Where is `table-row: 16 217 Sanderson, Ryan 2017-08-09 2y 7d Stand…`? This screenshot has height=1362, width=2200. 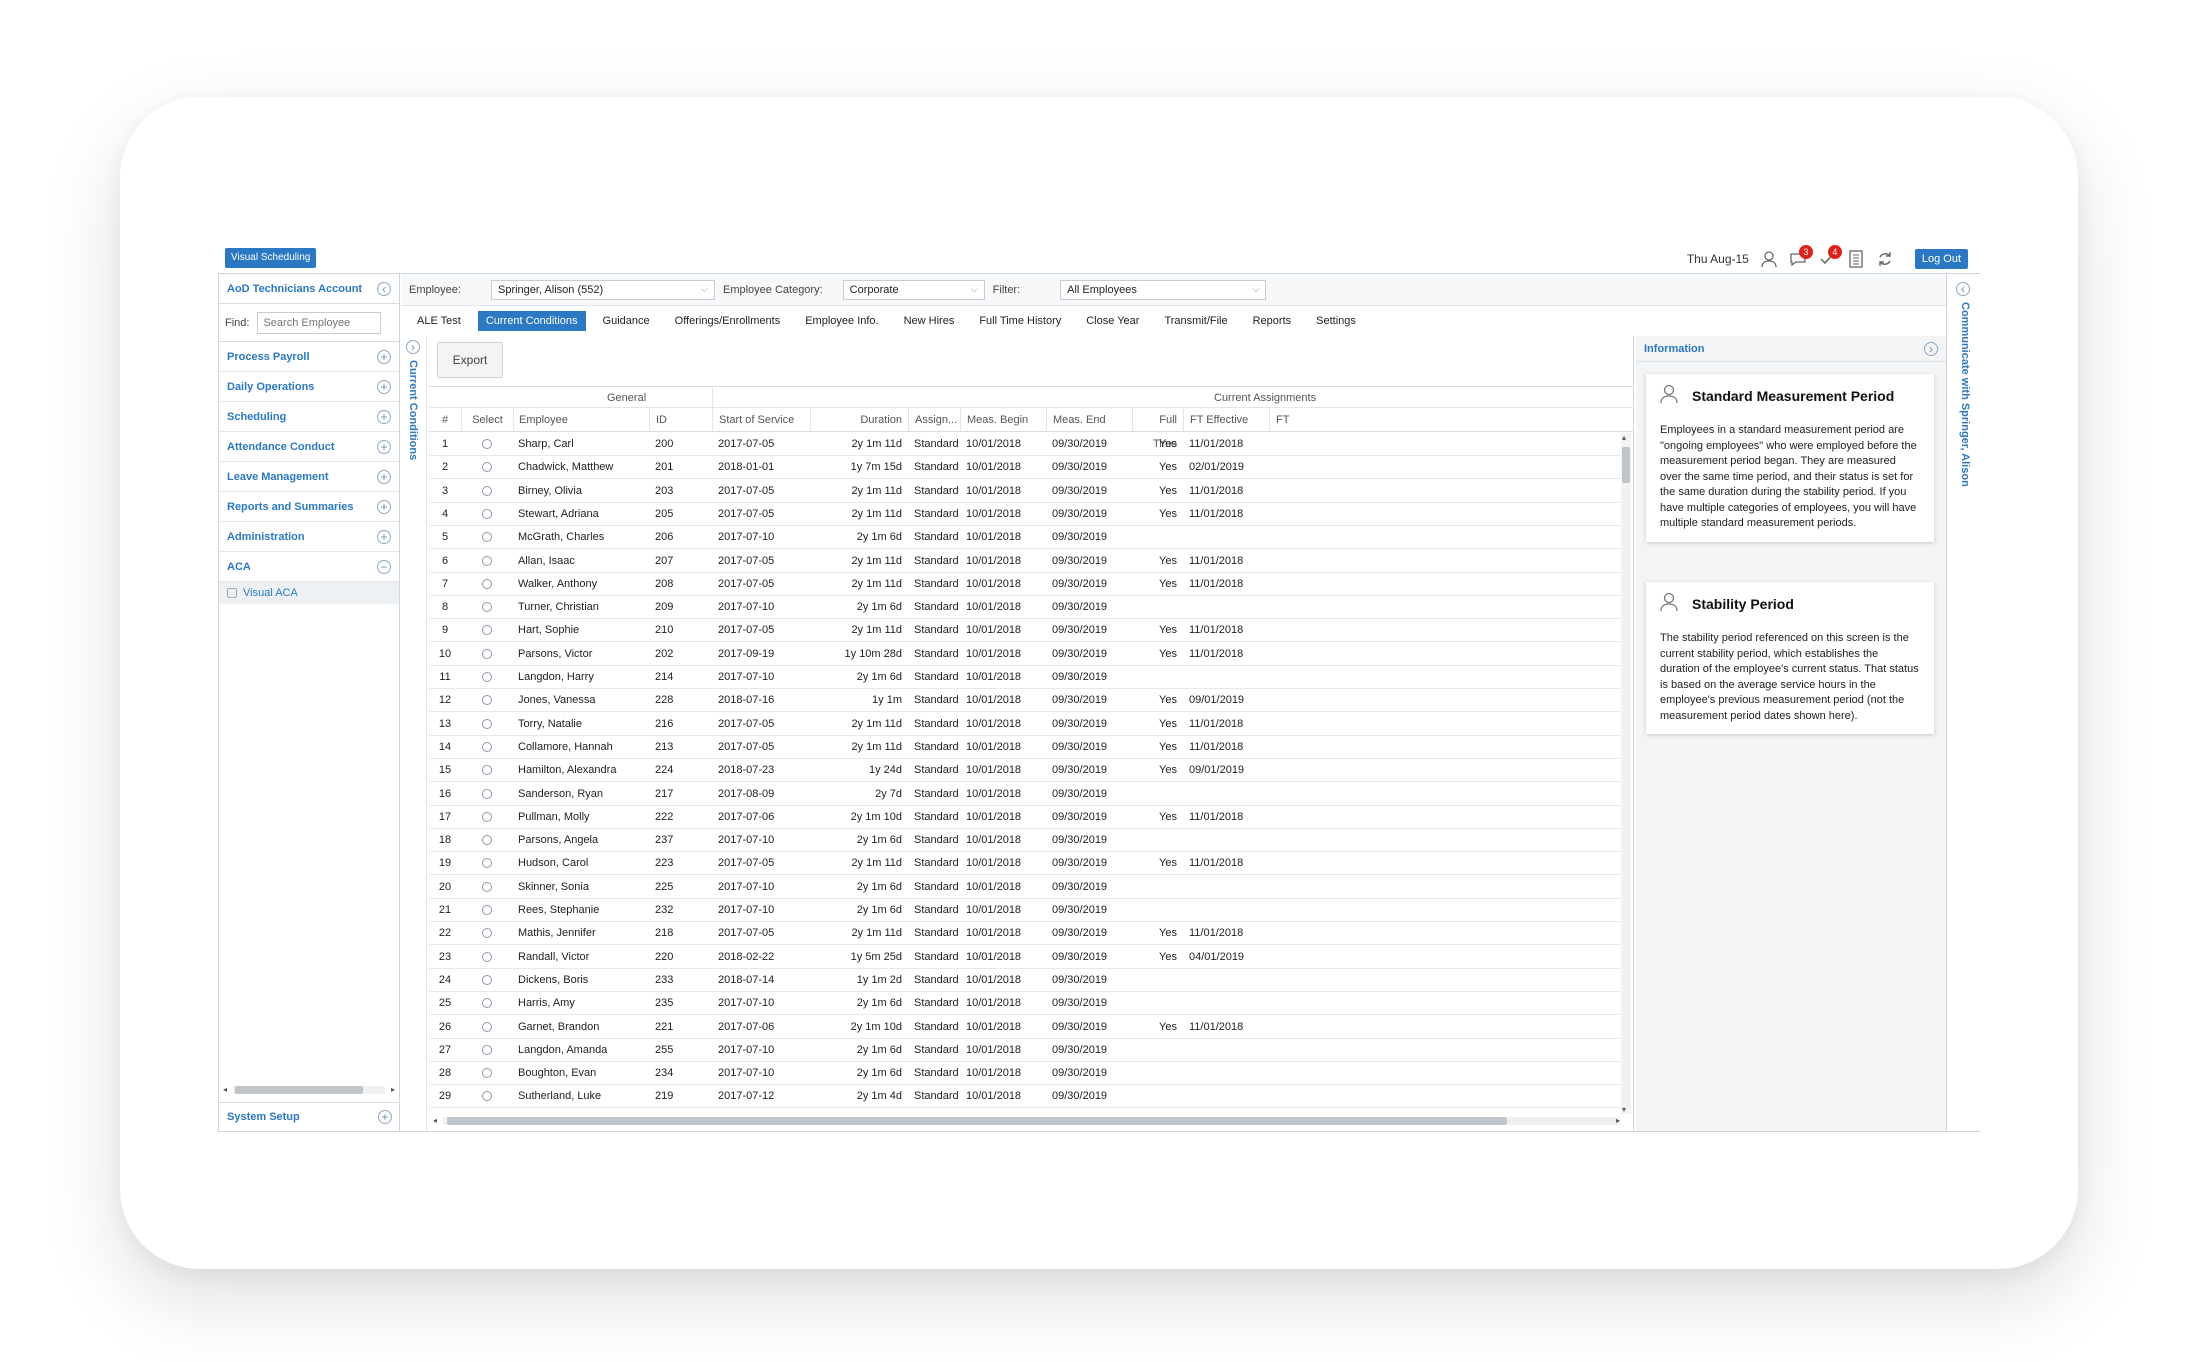
table-row: 16 217 Sanderson, Ryan 2017-08-09 2y 7d Stand… is located at coordinates (1025, 794).